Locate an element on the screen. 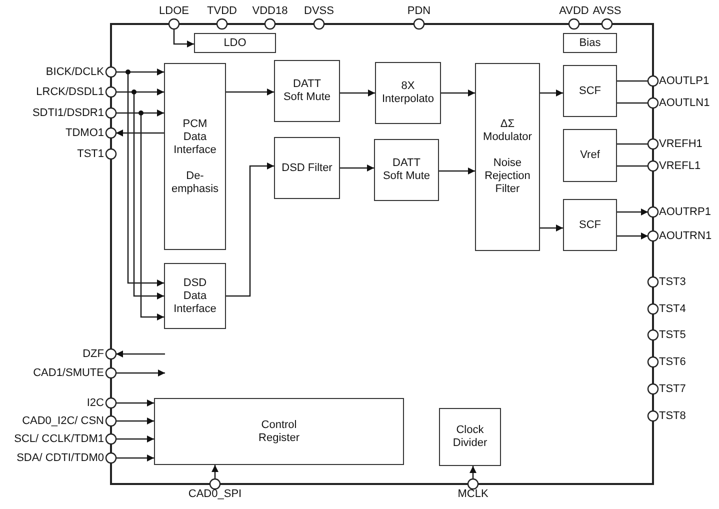  pin-label: TDMO1 is located at coordinates (85, 133).